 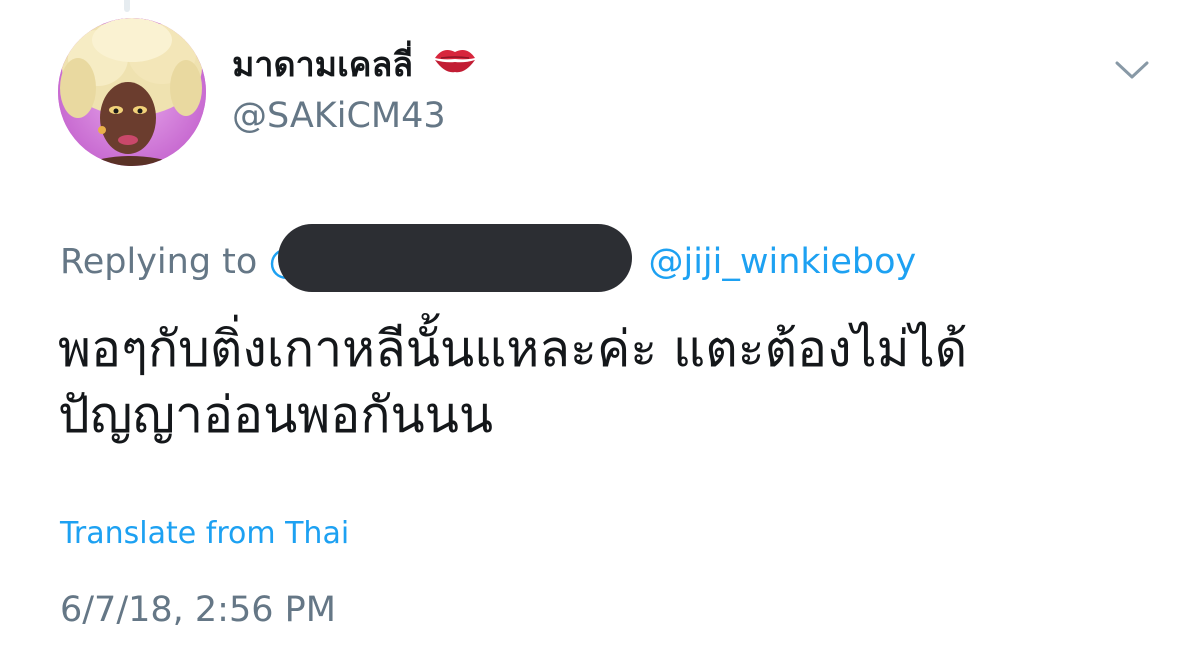 I want to click on replying-to-line: Replying to @ @jiji_winkieboy, so click(x=488, y=258).